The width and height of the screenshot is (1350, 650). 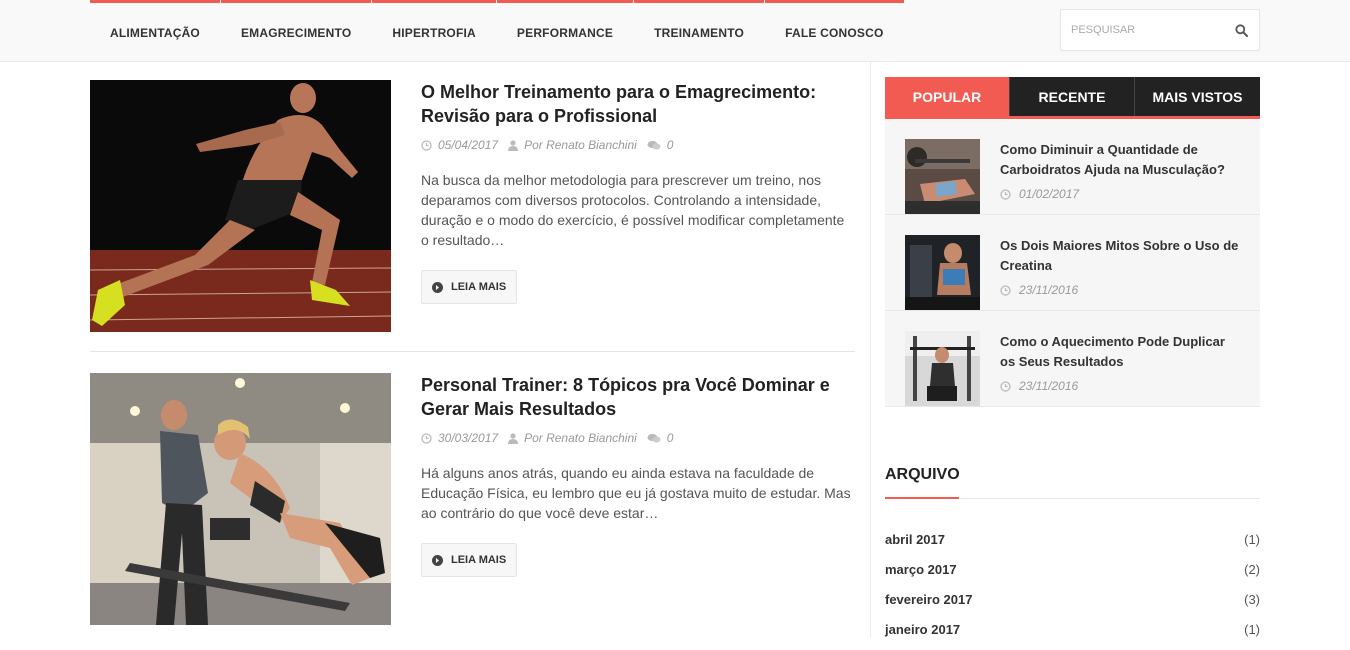 I want to click on post-date: 05/04/2017, so click(x=459, y=145).